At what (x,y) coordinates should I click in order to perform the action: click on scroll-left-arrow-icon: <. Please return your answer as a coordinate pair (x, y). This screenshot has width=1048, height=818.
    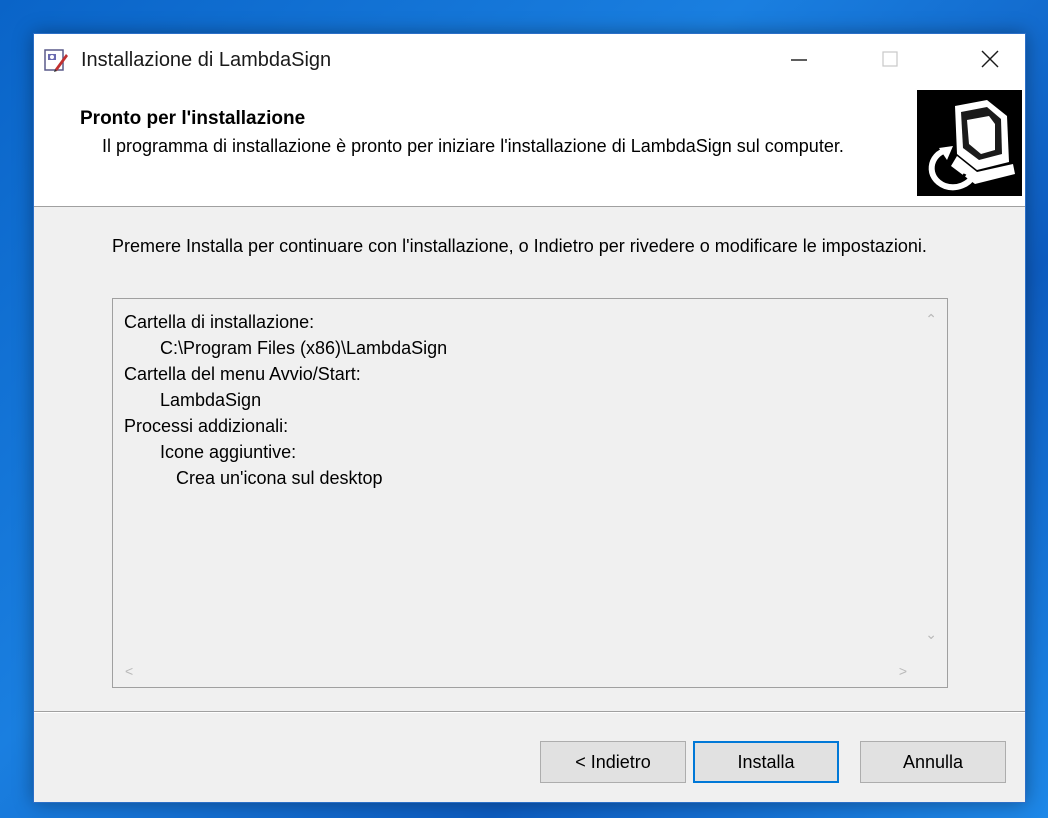
    Looking at the image, I should click on (129, 671).